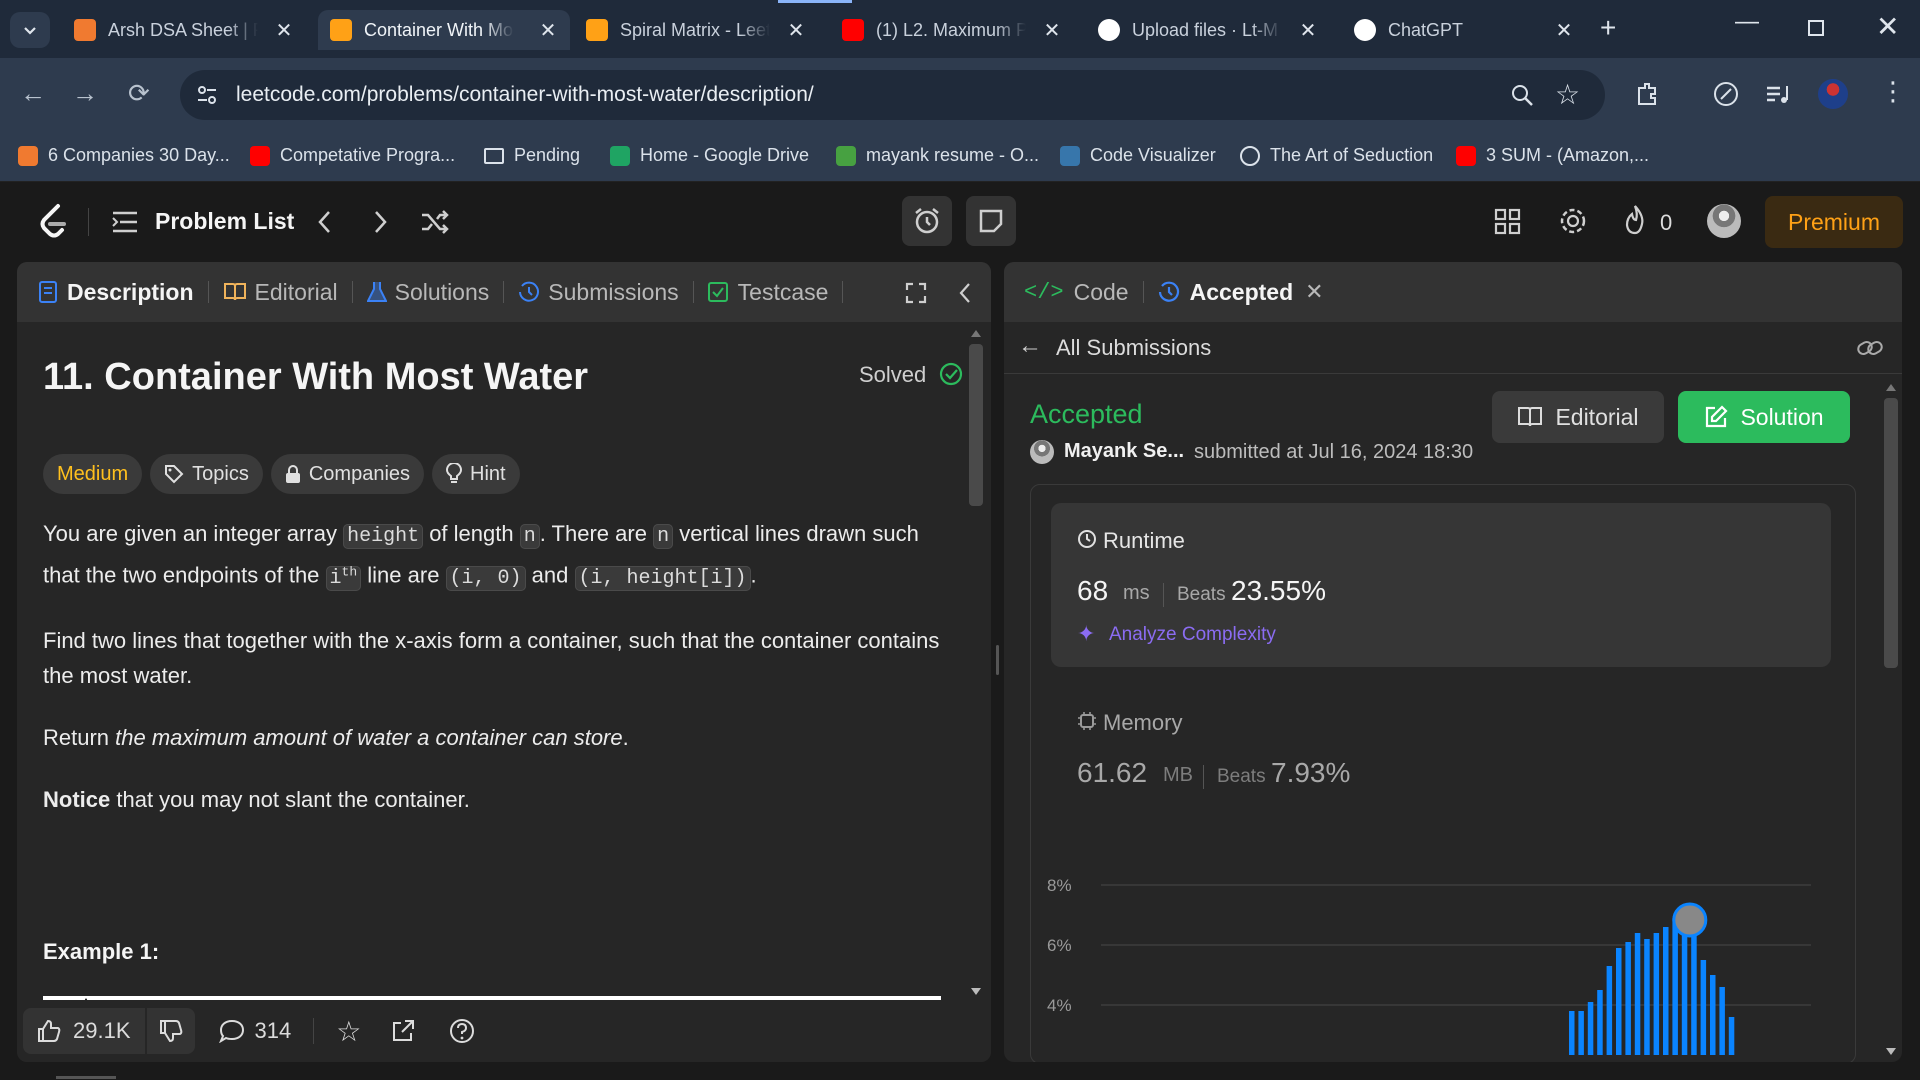 This screenshot has width=1920, height=1080. What do you see at coordinates (1747, 22) in the screenshot?
I see `minimize-button: —` at bounding box center [1747, 22].